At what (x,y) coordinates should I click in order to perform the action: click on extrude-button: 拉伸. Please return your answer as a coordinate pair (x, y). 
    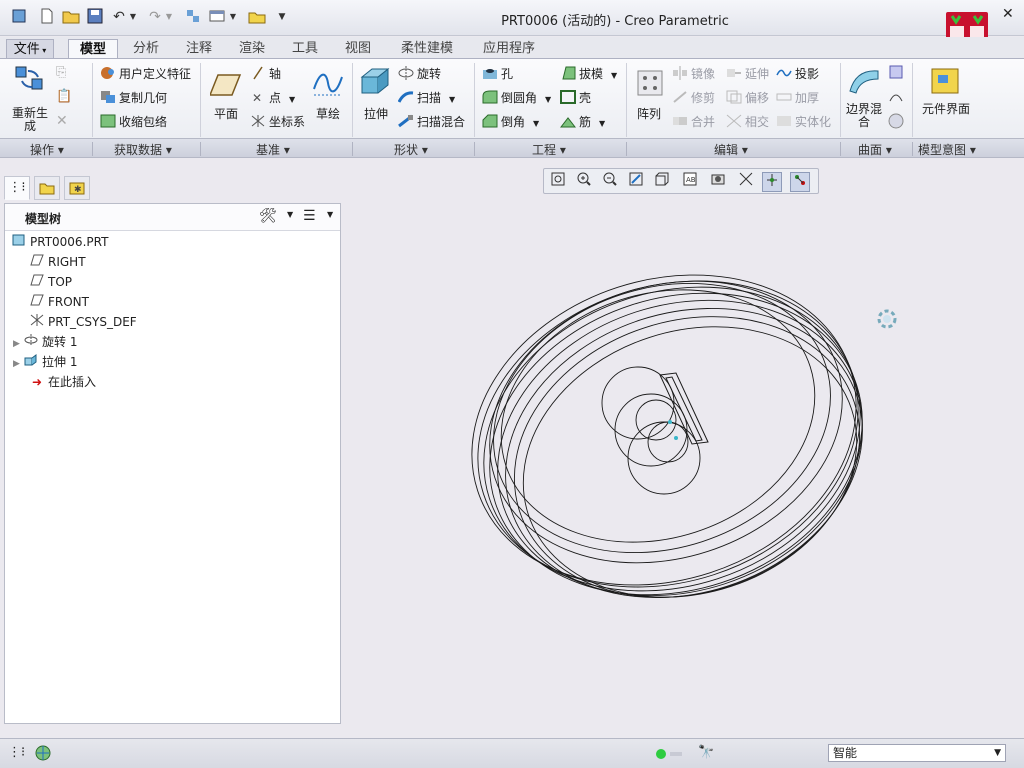
    Looking at the image, I should click on (376, 98).